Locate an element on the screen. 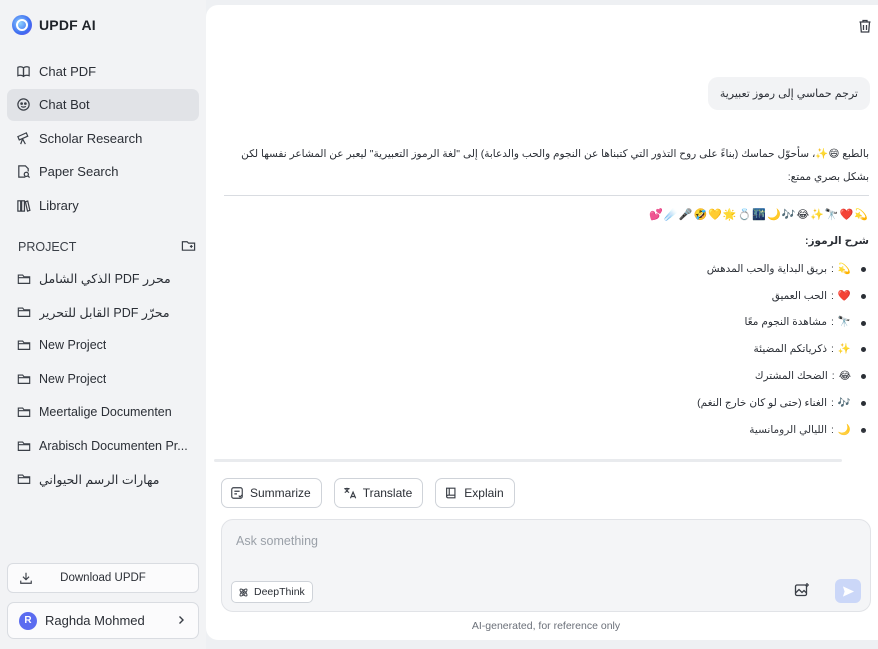  legend-text: الغناء (حتى لو كان خارج النغم) is located at coordinates (762, 402).